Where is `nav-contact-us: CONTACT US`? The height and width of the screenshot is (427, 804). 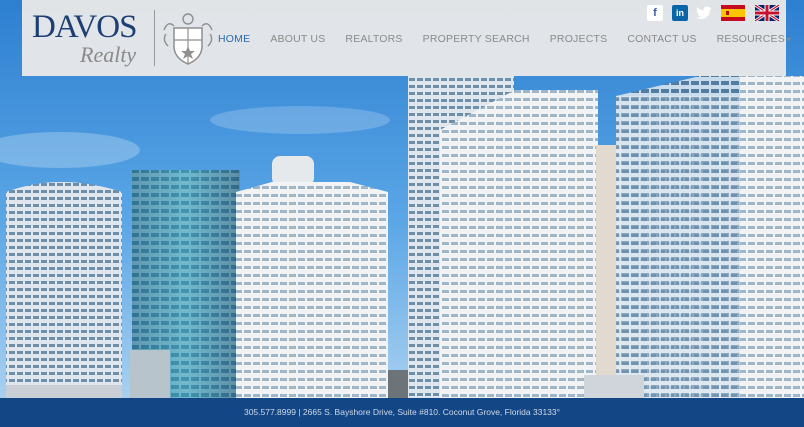
nav-contact-us: CONTACT US is located at coordinates (661, 39).